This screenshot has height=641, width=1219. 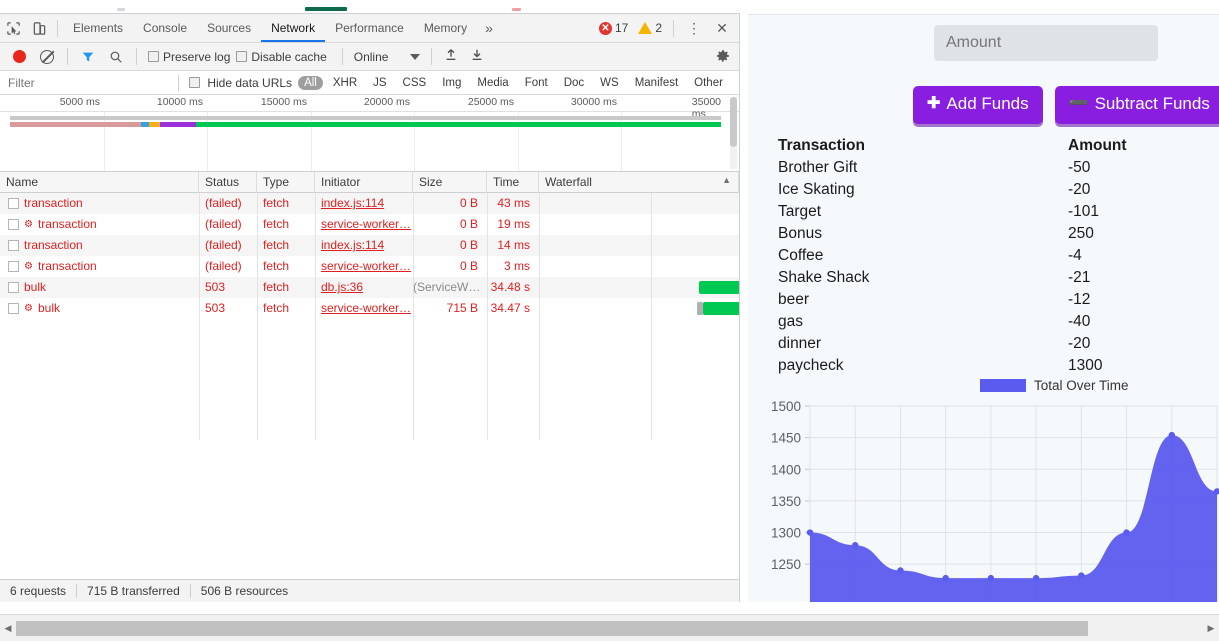 I want to click on add-funds-button: ✚ Add Funds, so click(x=978, y=105).